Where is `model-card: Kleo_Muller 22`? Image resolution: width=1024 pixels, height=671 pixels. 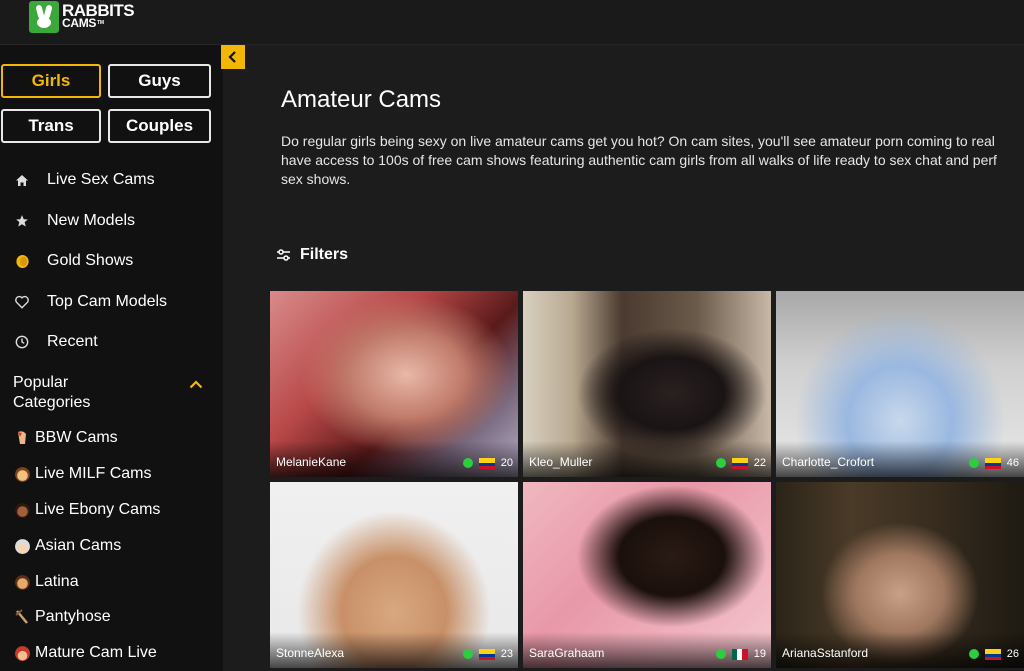
model-card: Kleo_Muller 22 is located at coordinates (647, 384).